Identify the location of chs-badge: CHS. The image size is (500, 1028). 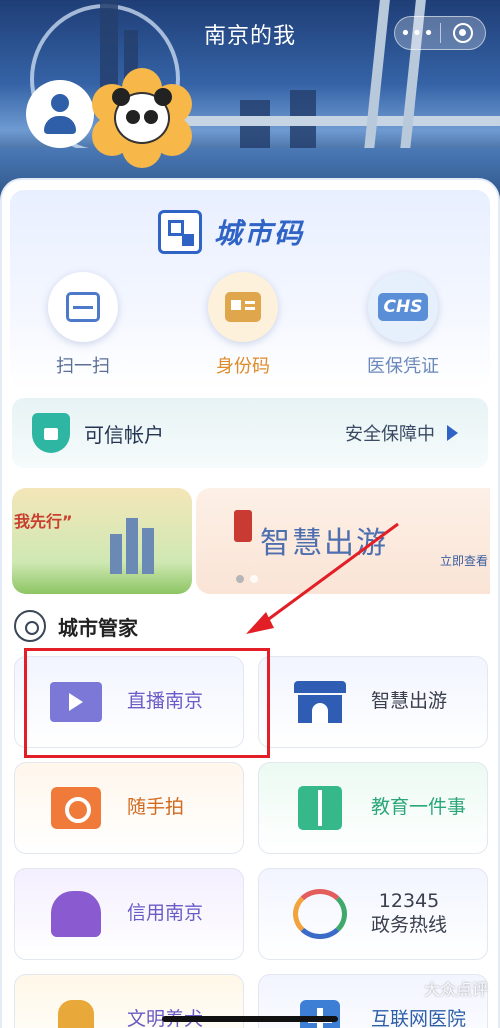
(403, 307).